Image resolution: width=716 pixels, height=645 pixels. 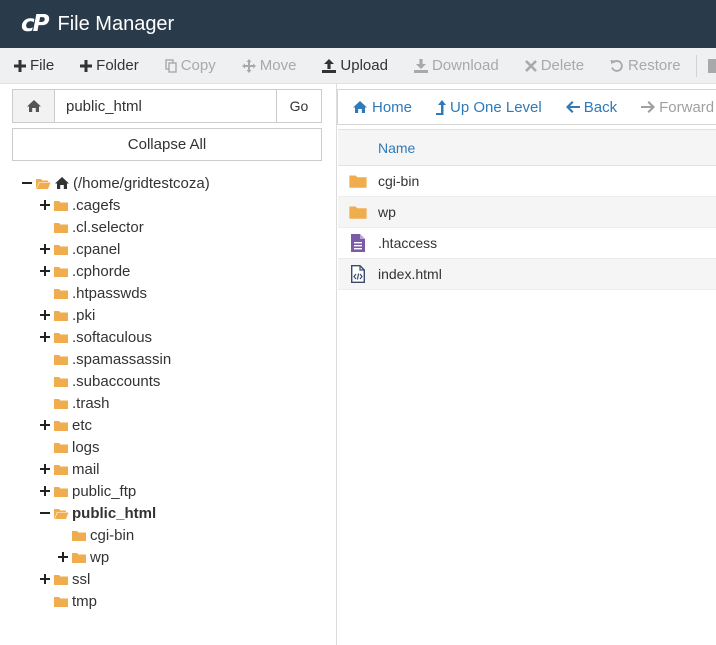 I want to click on tree-item-label: public_html, so click(x=114, y=513).